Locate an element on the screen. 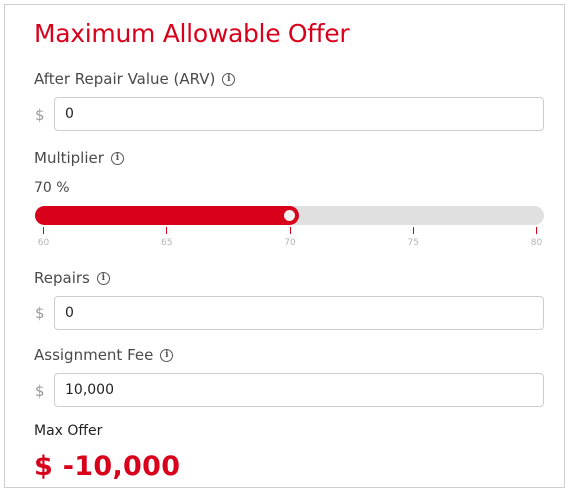 Image resolution: width=571 pixels, height=498 pixels. multiplier-value-display: 70 % is located at coordinates (52, 188).